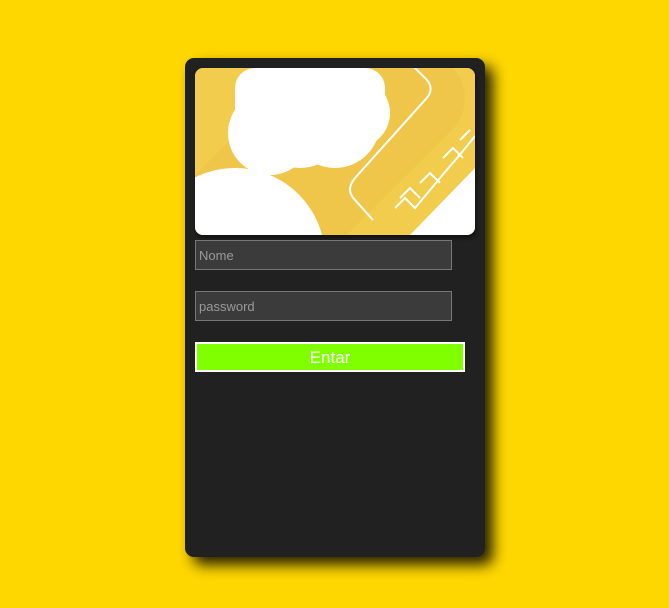 This screenshot has height=608, width=669. Describe the element at coordinates (323, 306) in the screenshot. I see `password-input` at that location.